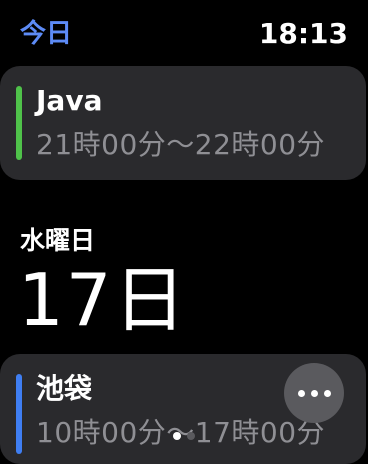 The height and width of the screenshot is (464, 368). Describe the element at coordinates (184, 436) in the screenshot. I see `page-indicator` at that location.